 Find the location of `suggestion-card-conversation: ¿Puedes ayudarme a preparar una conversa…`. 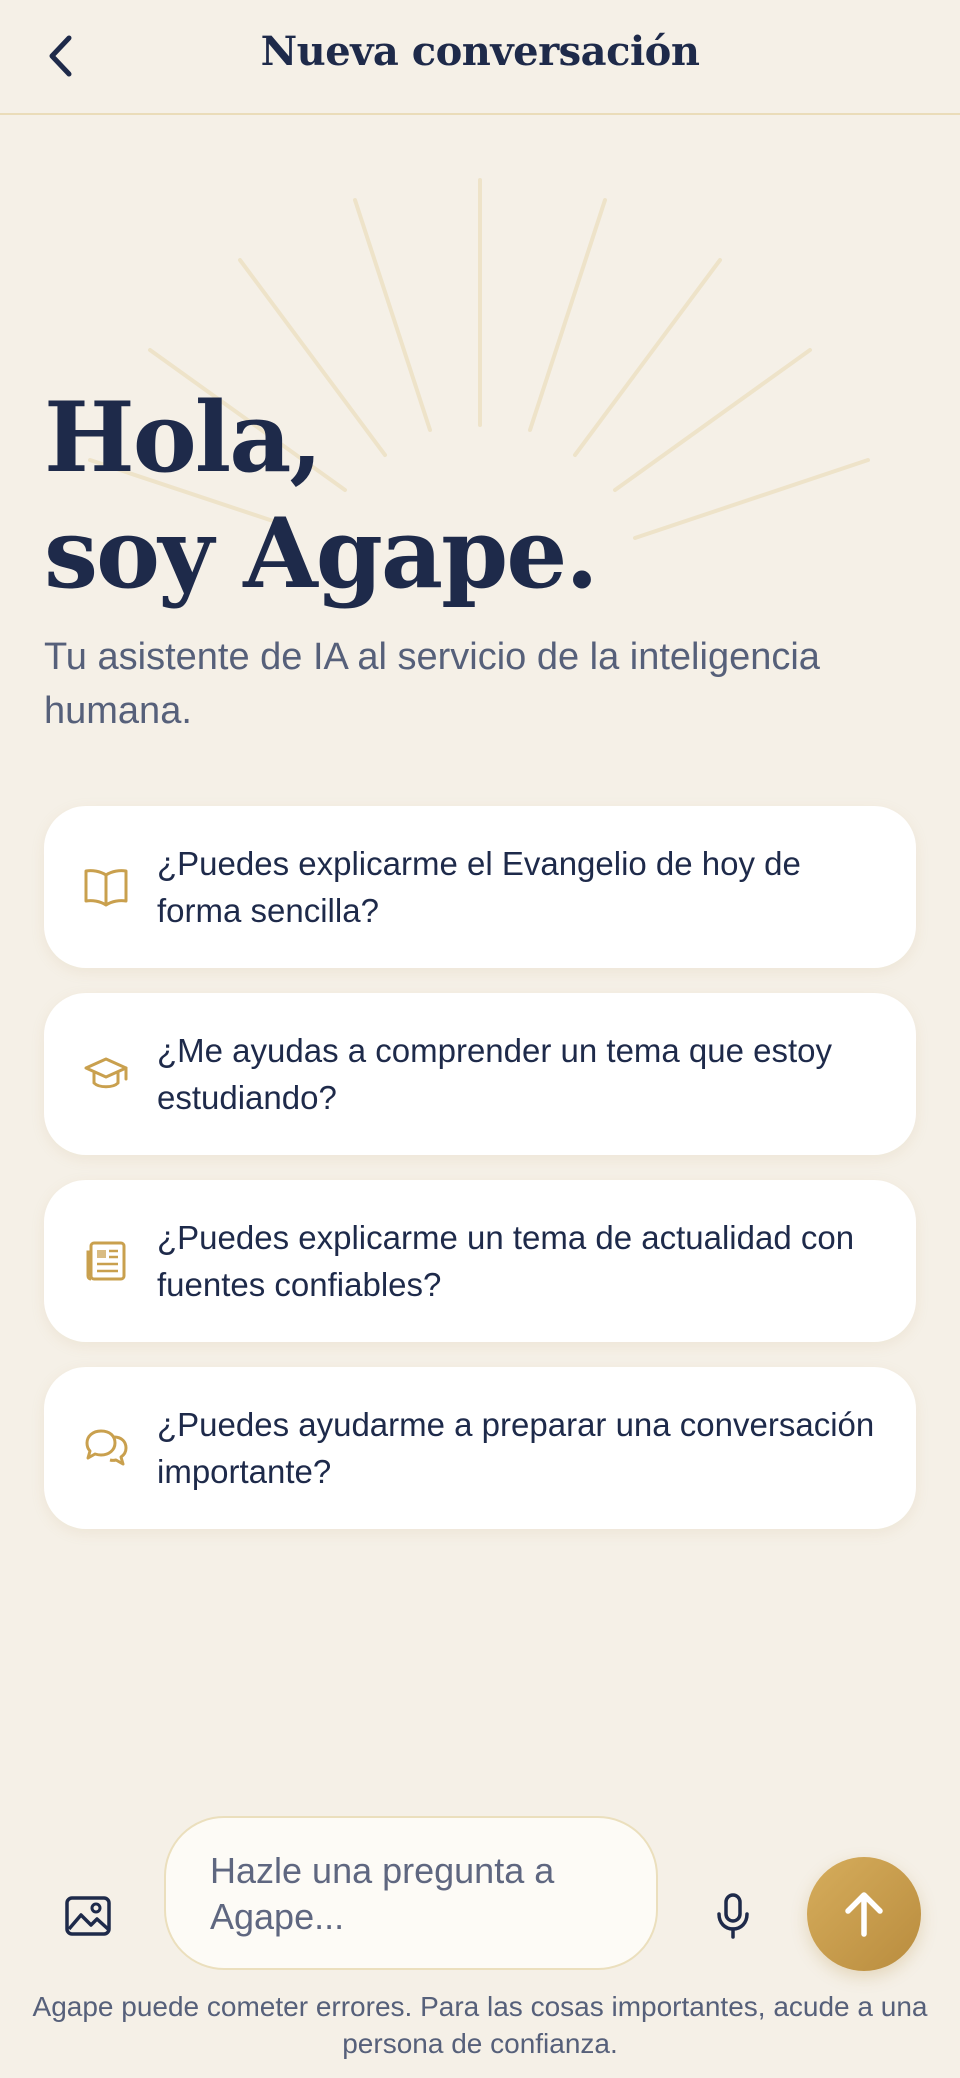

suggestion-card-conversation: ¿Puedes ayudarme a preparar una conversa… is located at coordinates (480, 1448).